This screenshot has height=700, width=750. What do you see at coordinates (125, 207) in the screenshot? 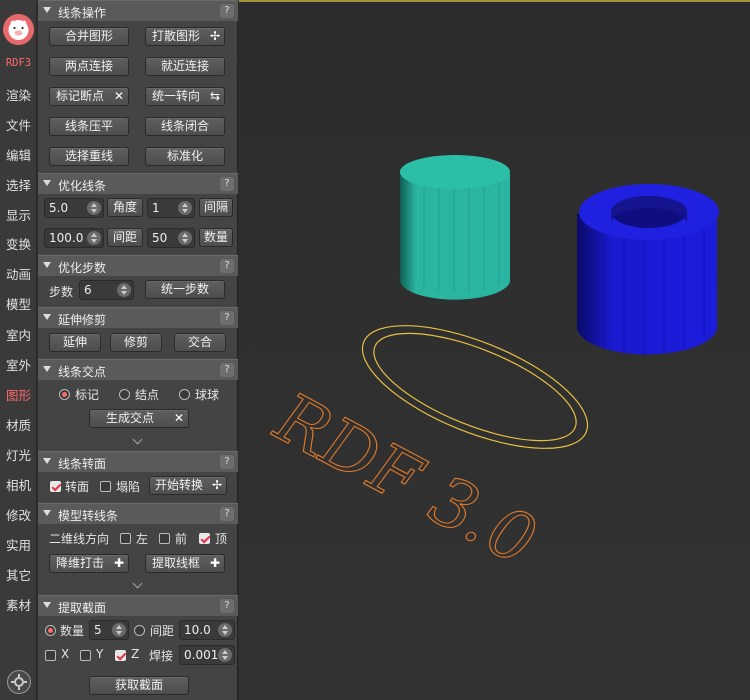
I see `angle-button: 角度` at bounding box center [125, 207].